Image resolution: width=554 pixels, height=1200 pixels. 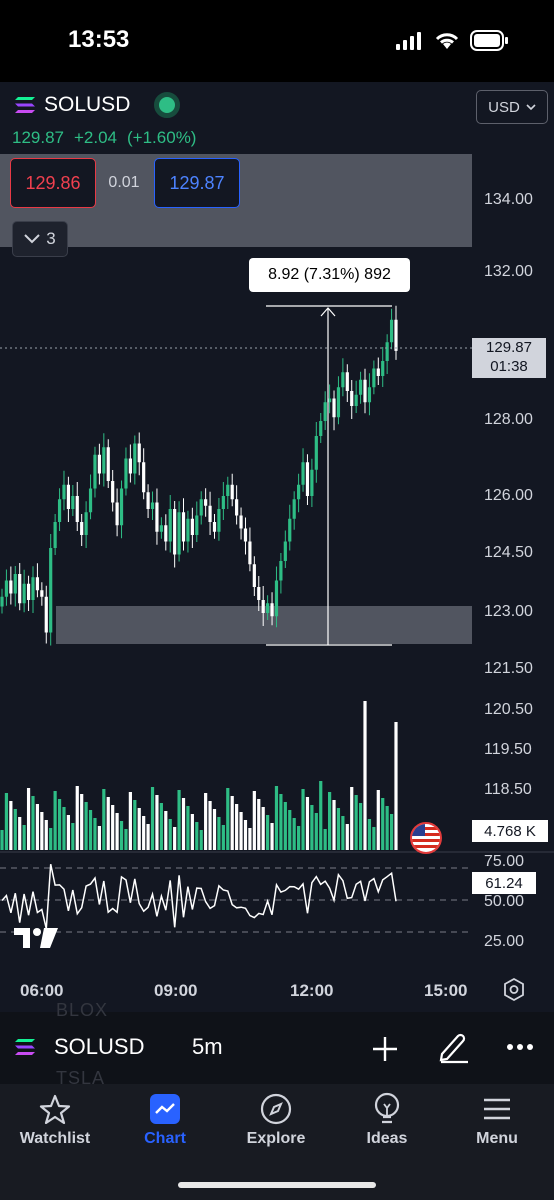 What do you see at coordinates (40, 239) in the screenshot?
I see `indicators-collapse-button: 3` at bounding box center [40, 239].